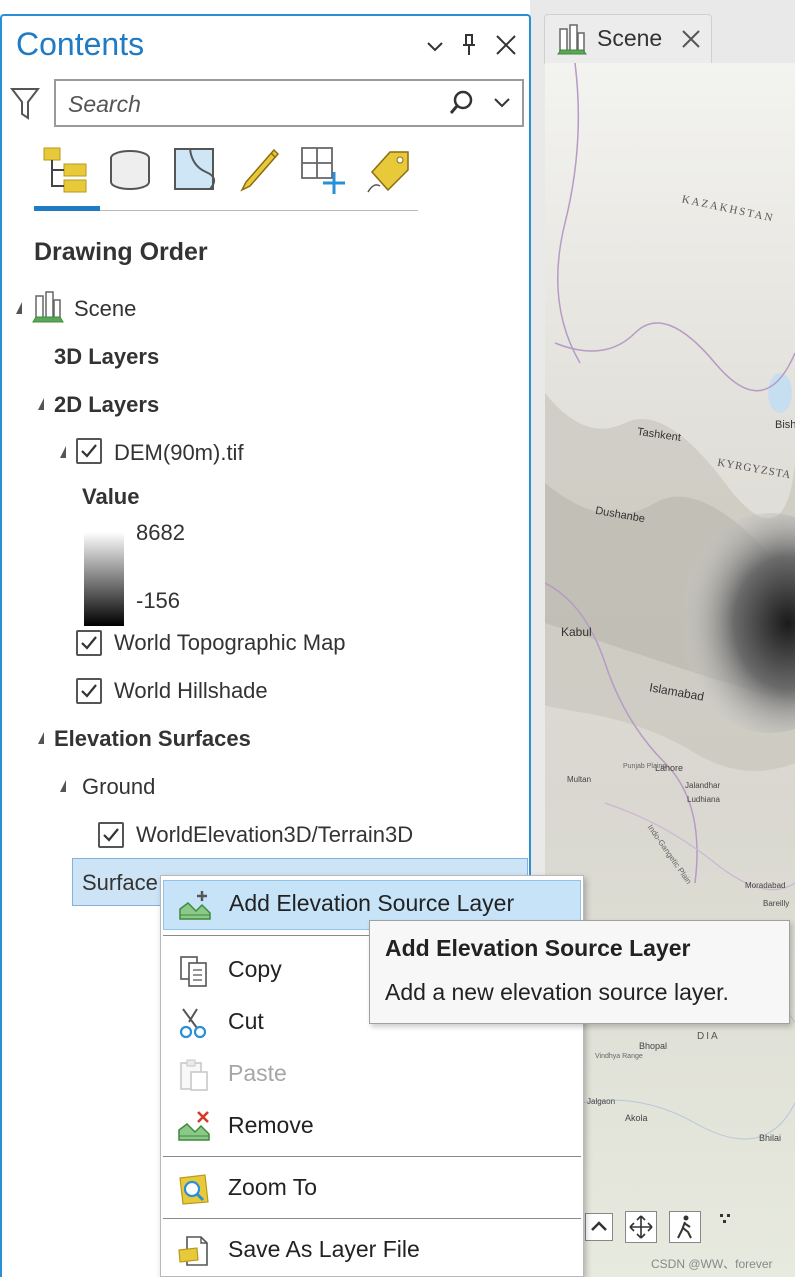 Image resolution: width=795 pixels, height=1277 pixels. Describe the element at coordinates (372, 1127) in the screenshot. I see `menu-item-remove: Remove` at that location.